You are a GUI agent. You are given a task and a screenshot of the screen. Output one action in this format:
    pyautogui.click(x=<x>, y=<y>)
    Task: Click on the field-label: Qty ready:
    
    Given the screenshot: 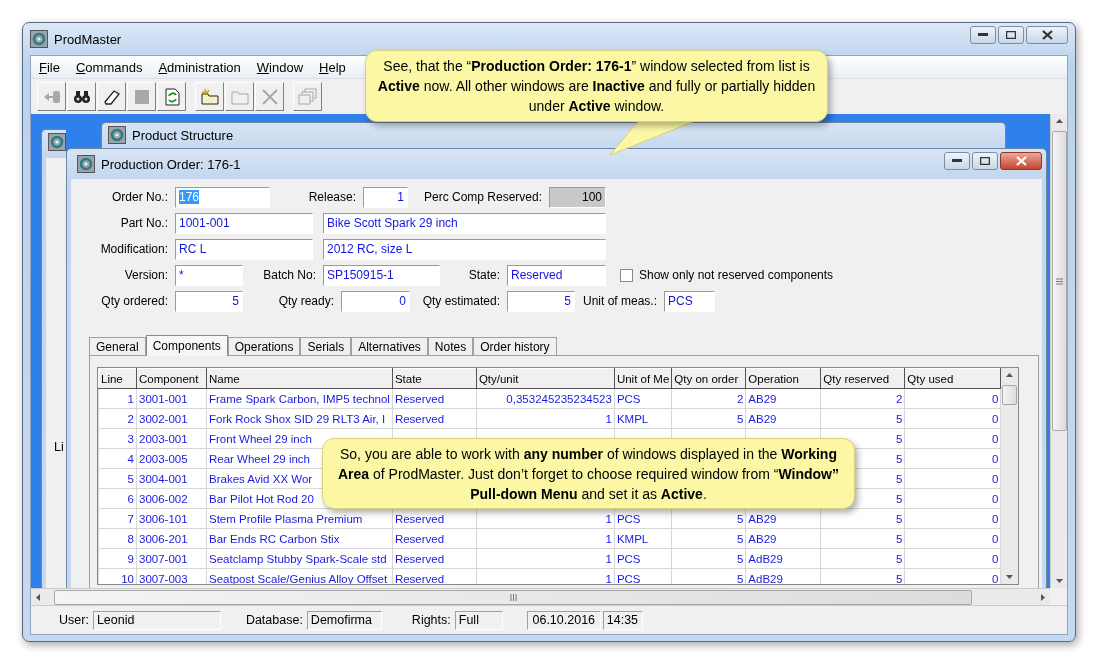 What is the action you would take?
    pyautogui.click(x=306, y=301)
    